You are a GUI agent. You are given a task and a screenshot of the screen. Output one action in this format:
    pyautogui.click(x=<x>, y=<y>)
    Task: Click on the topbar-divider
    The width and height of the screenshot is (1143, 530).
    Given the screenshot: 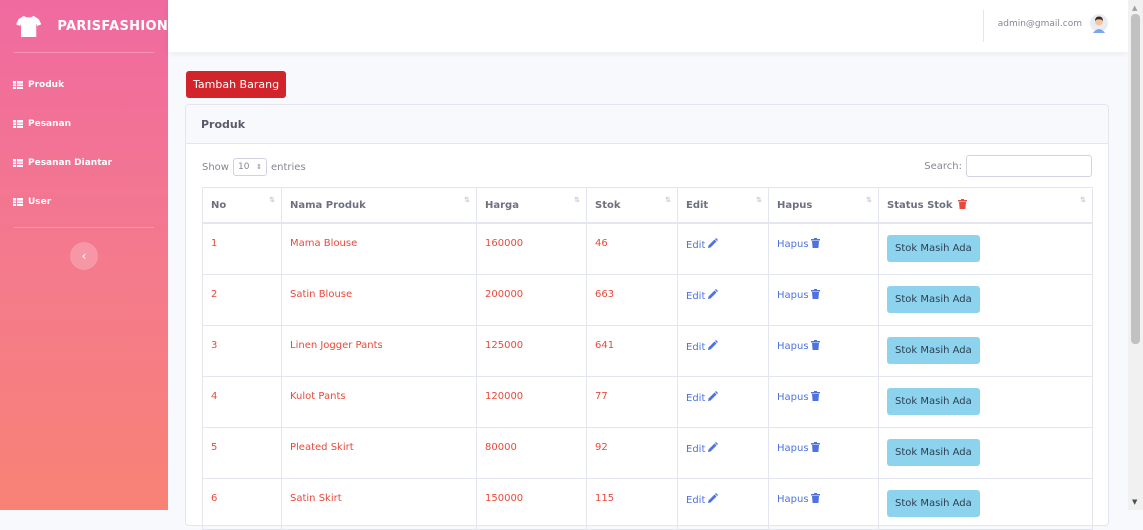 What is the action you would take?
    pyautogui.click(x=983, y=26)
    